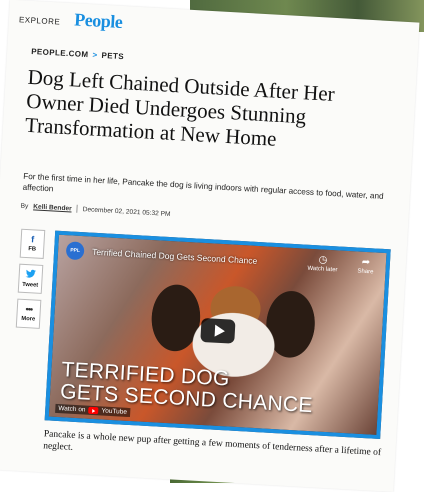 This screenshot has width=424, height=492. What do you see at coordinates (28, 319) in the screenshot?
I see `share-more-label: More` at bounding box center [28, 319].